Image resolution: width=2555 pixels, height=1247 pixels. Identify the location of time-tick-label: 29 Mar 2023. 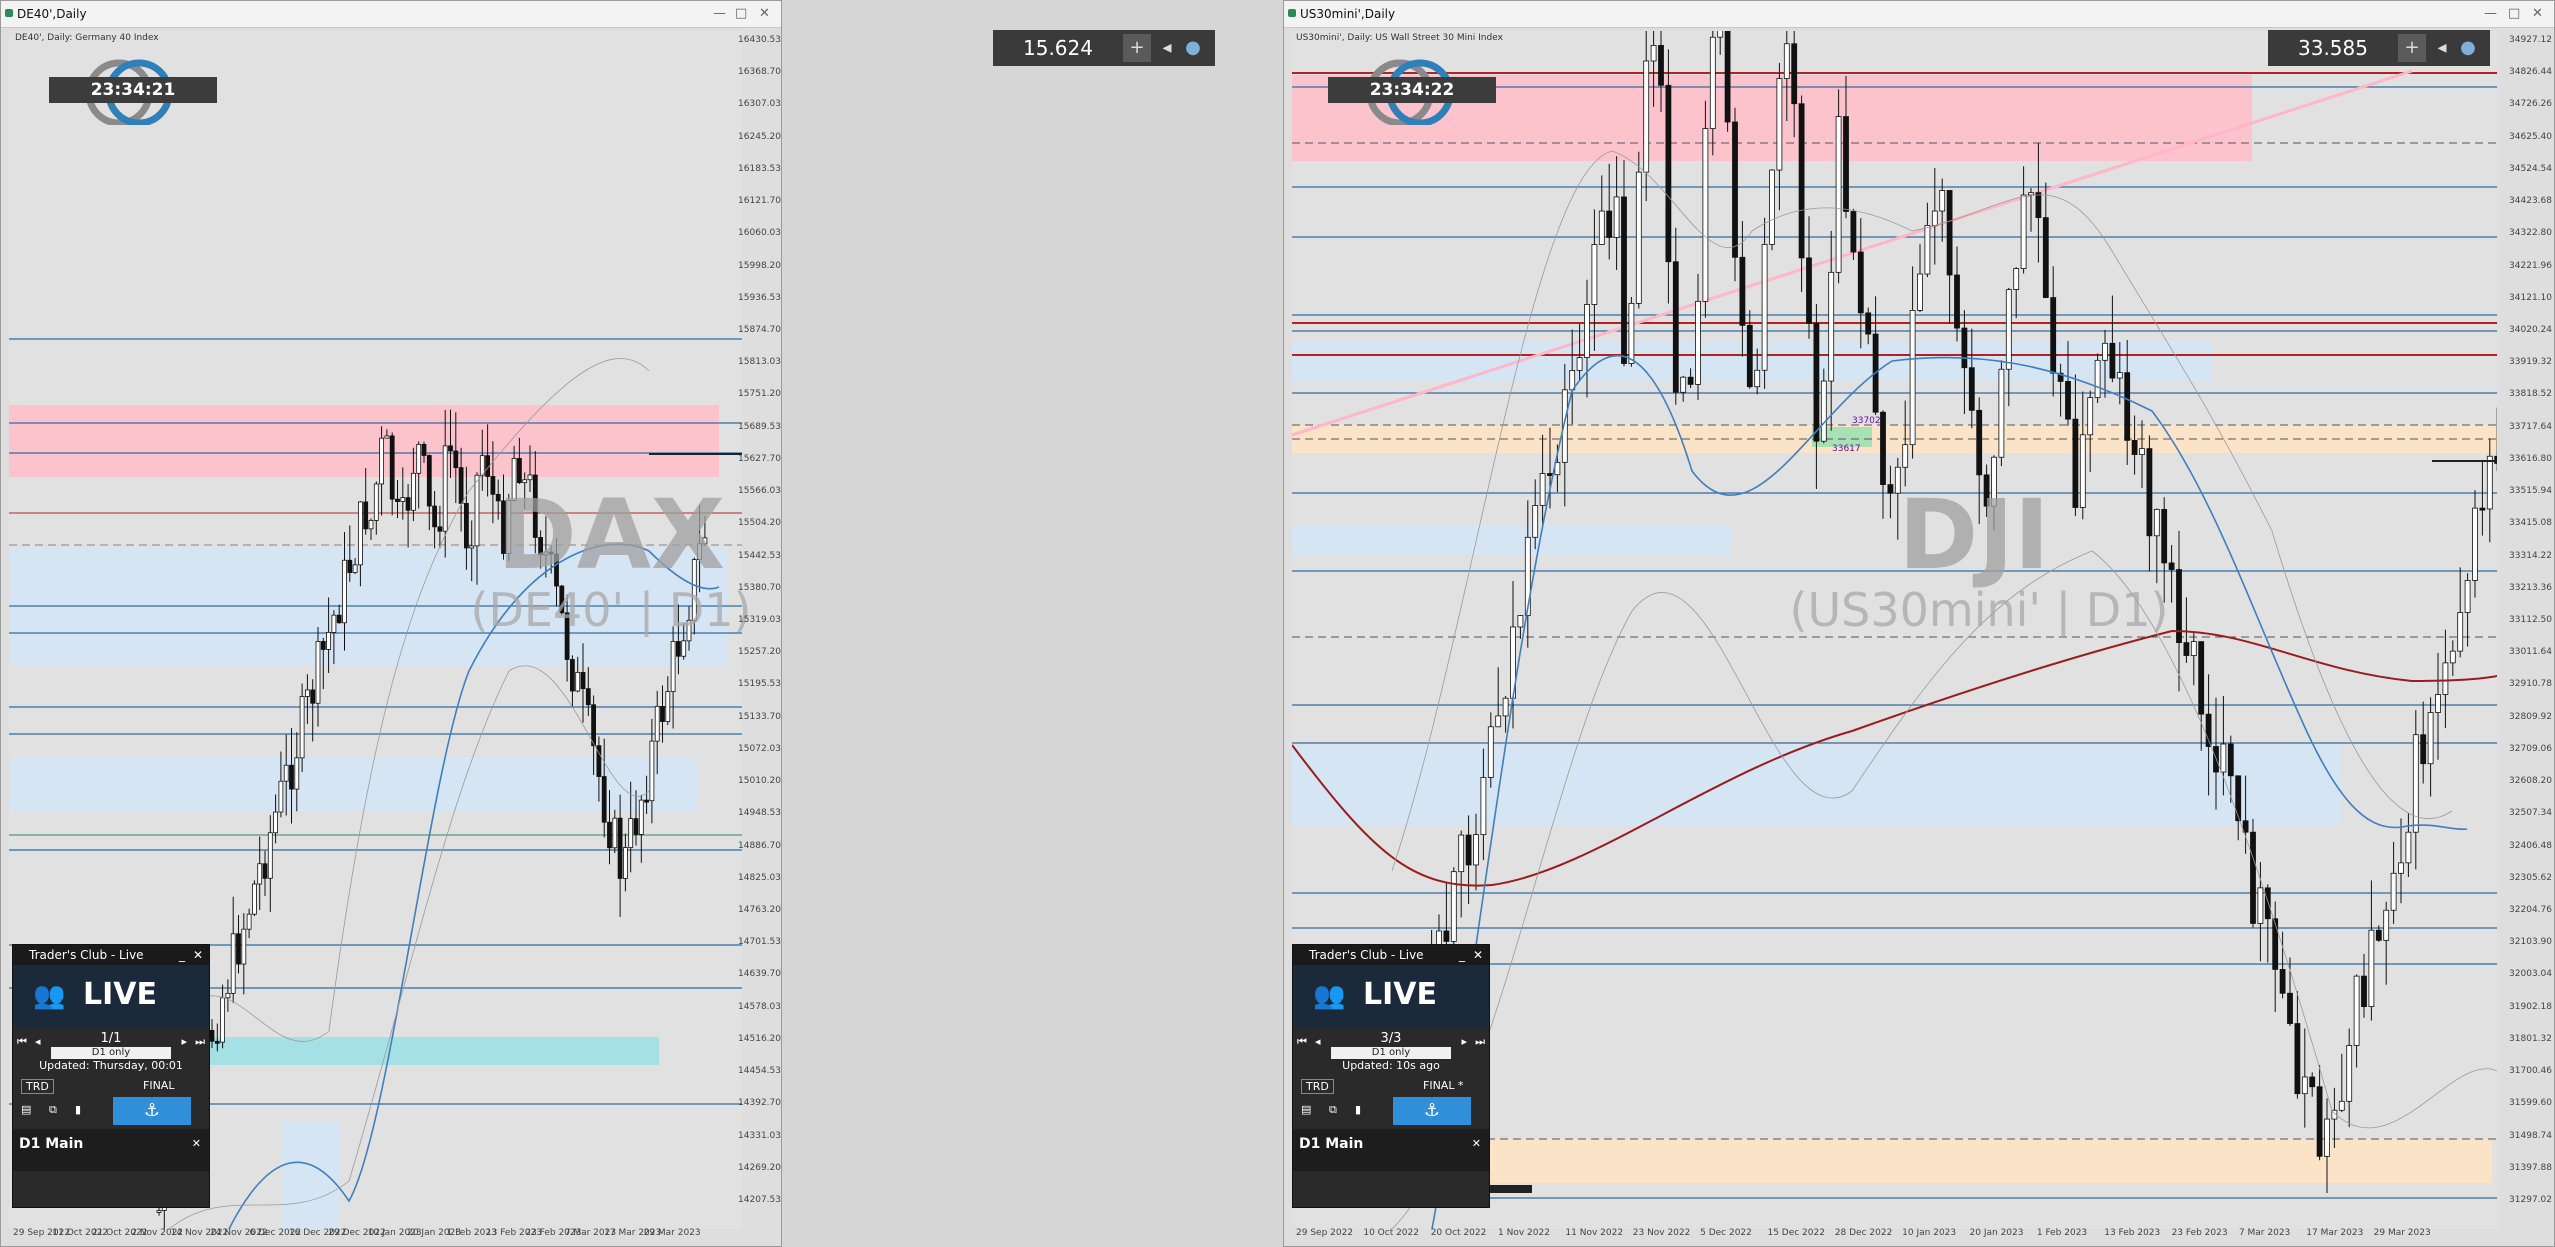
(672, 1233).